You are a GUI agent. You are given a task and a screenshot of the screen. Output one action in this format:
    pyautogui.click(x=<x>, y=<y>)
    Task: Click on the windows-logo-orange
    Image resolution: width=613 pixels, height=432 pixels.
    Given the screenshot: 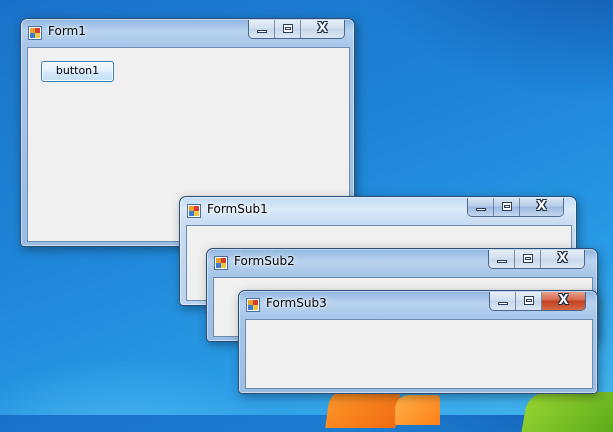 What is the action you would take?
    pyautogui.click(x=363, y=408)
    